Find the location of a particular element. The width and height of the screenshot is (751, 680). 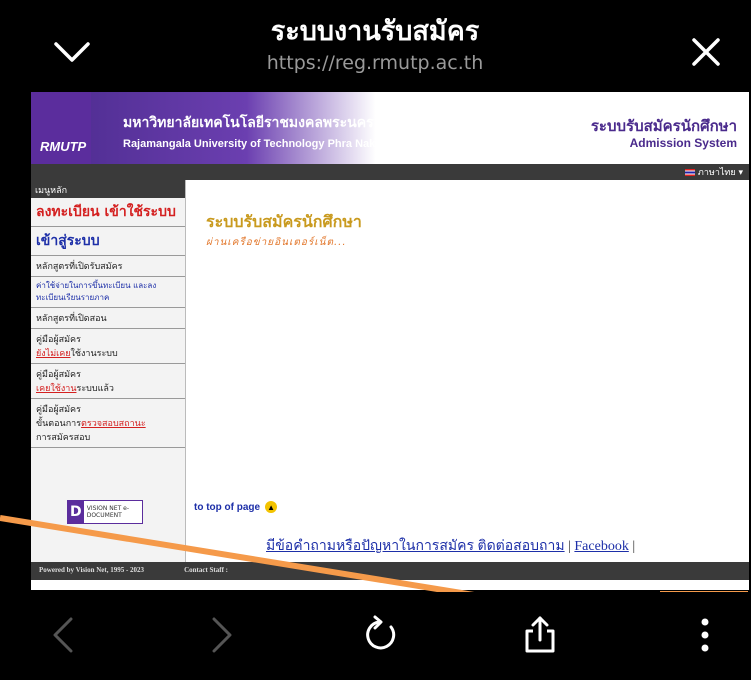

reload-icon is located at coordinates (381, 632).